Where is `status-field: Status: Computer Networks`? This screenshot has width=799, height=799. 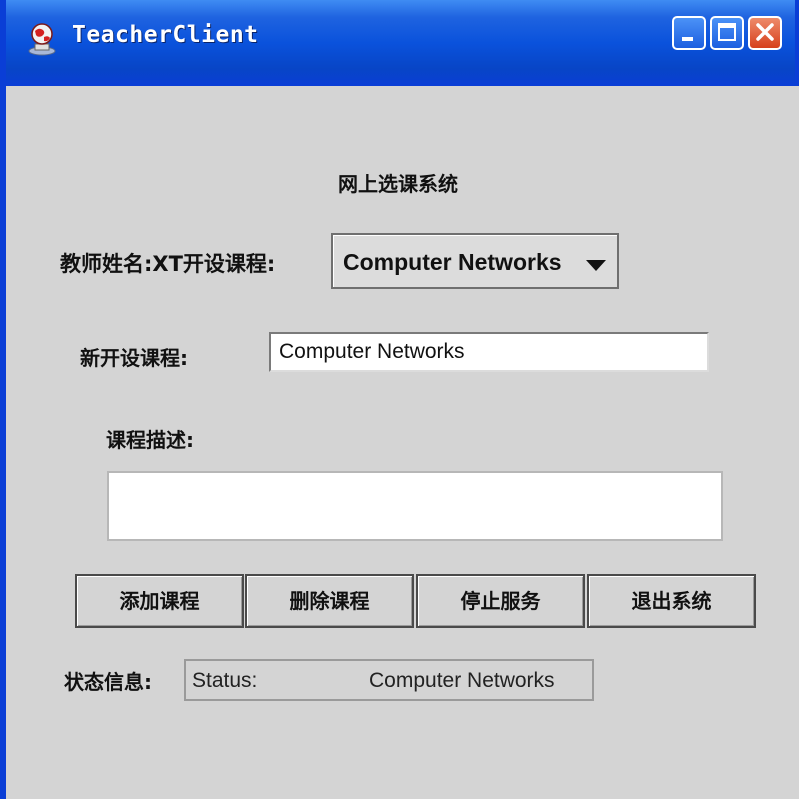
status-field: Status: Computer Networks is located at coordinates (389, 680).